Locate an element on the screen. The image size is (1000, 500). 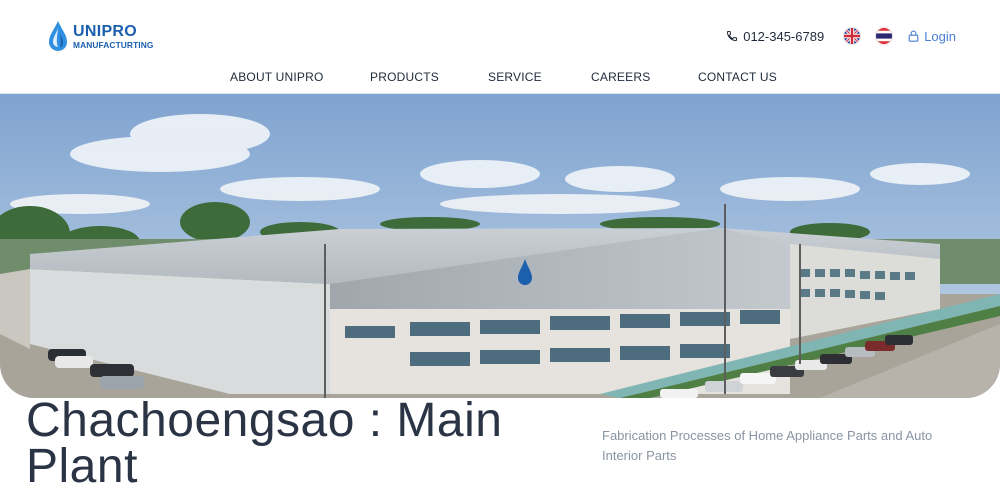
login-link: Login is located at coordinates (932, 36).